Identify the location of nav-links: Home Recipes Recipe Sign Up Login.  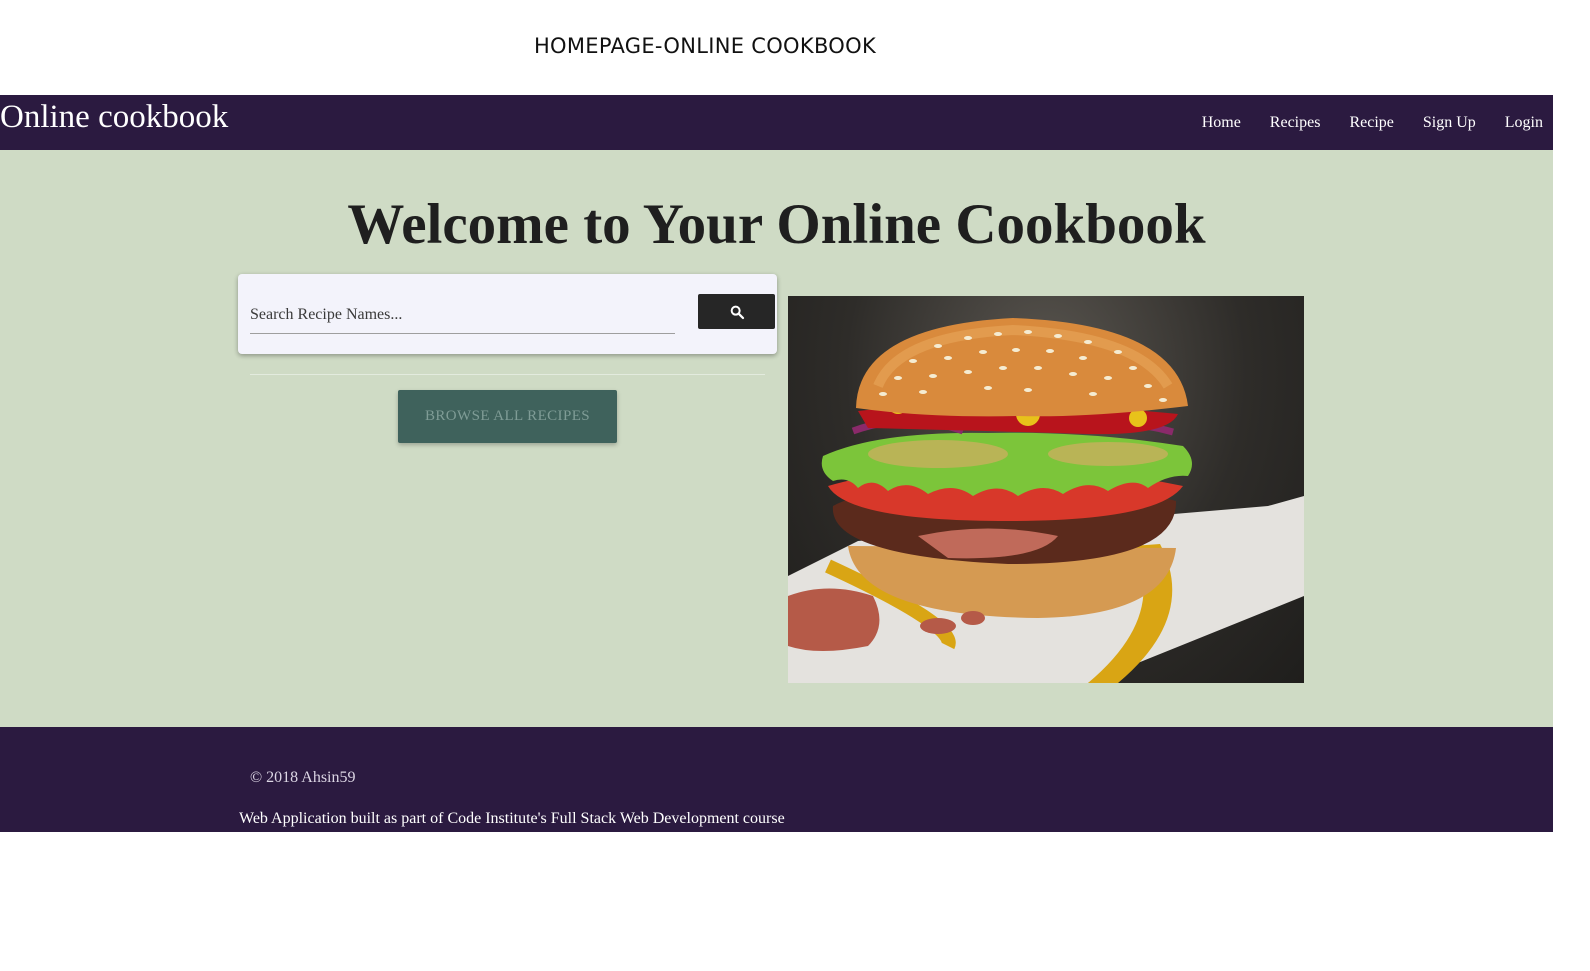
(1358, 122).